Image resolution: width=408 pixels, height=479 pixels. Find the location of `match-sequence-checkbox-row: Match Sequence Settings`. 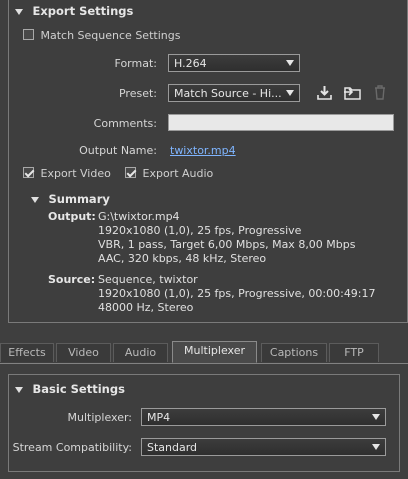

match-sequence-checkbox-row: Match Sequence Settings is located at coordinates (101, 35).